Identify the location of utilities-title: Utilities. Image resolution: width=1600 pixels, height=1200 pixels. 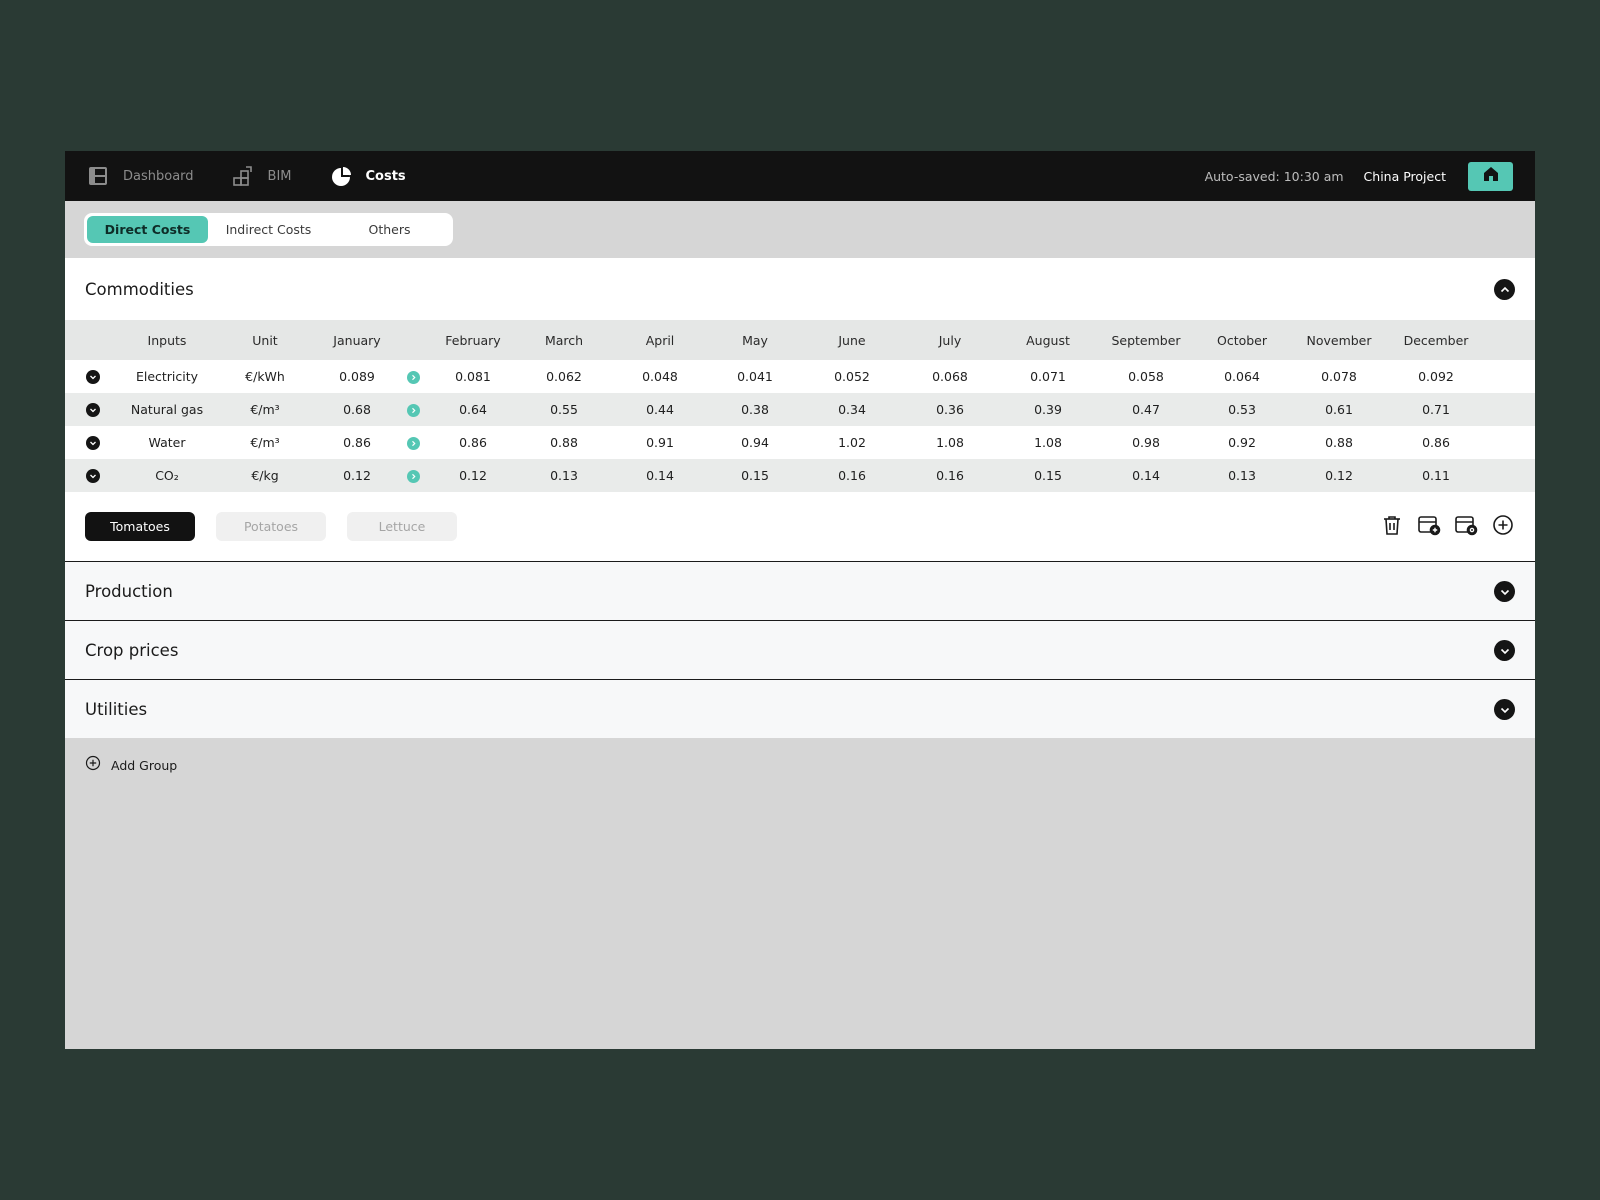
(116, 709).